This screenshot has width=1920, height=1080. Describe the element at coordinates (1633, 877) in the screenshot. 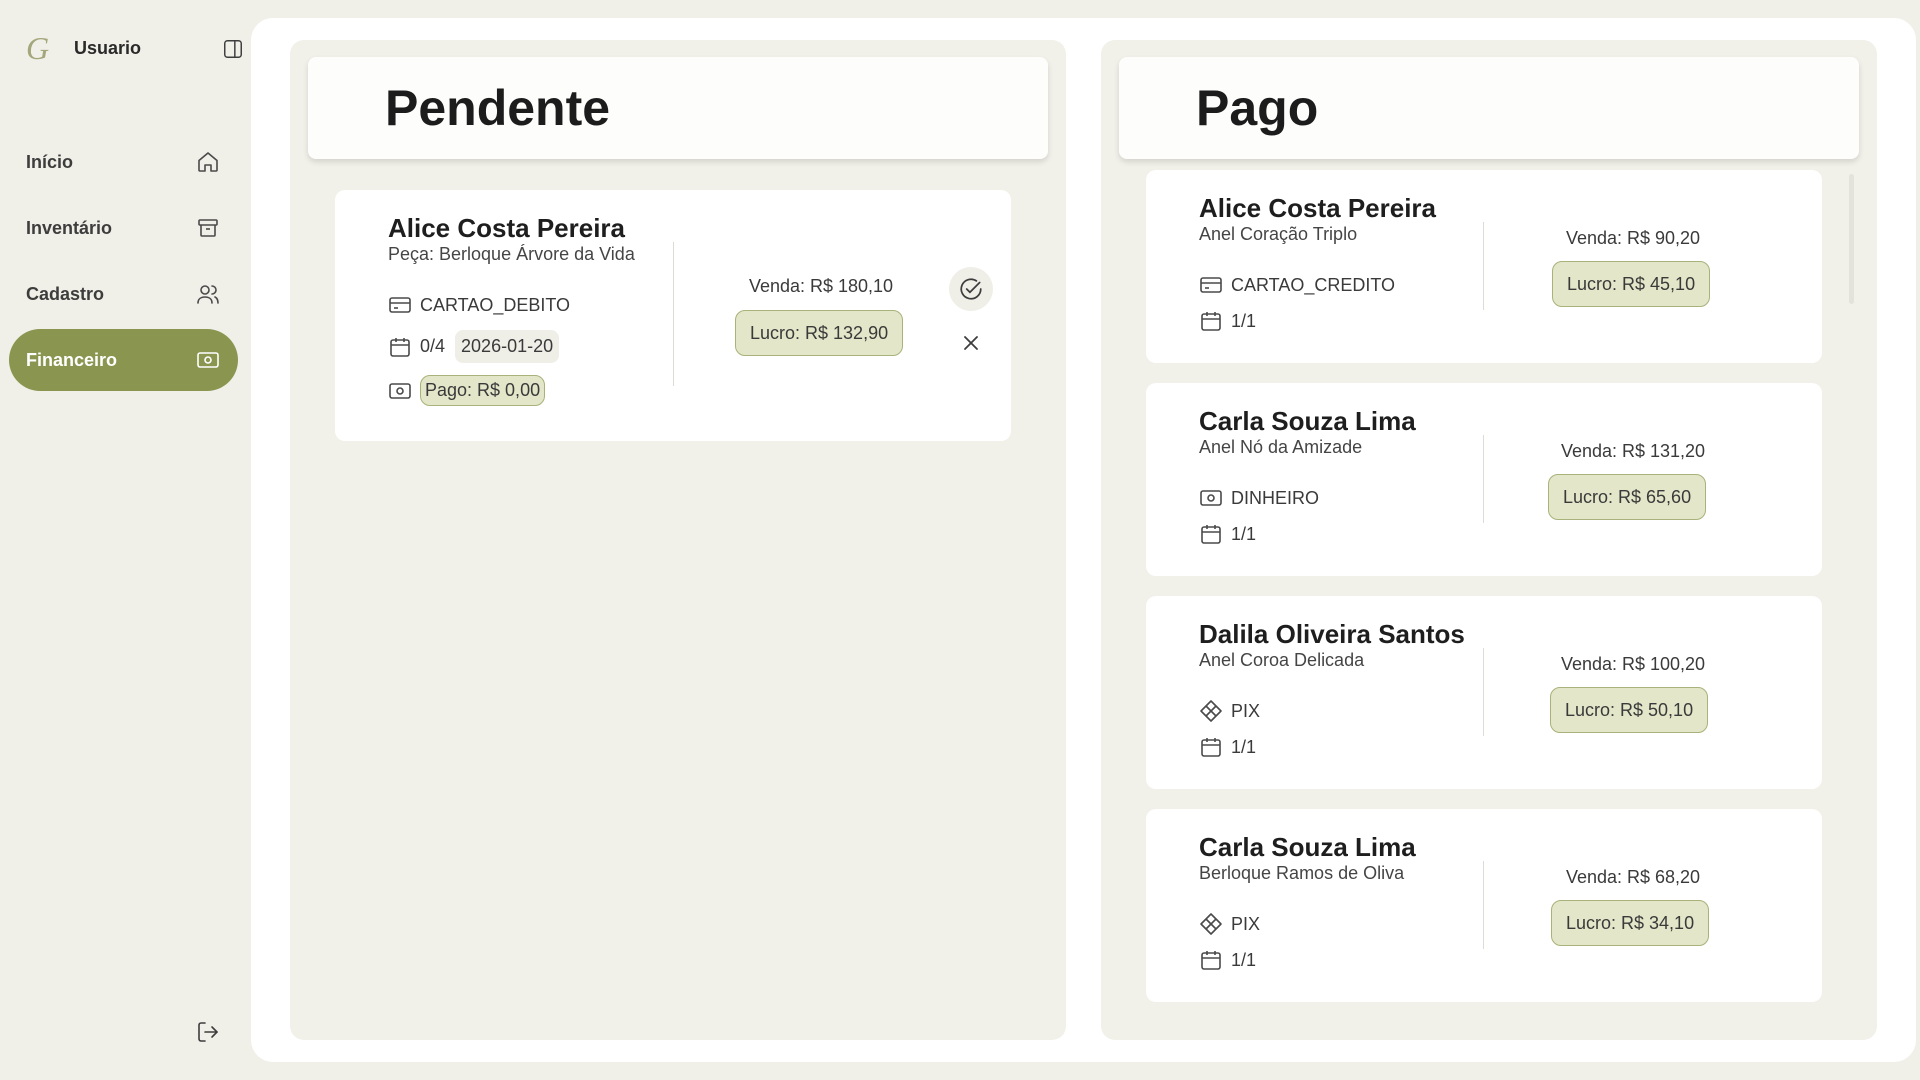

I see `sale-value: Venda: R$ 68,20` at that location.